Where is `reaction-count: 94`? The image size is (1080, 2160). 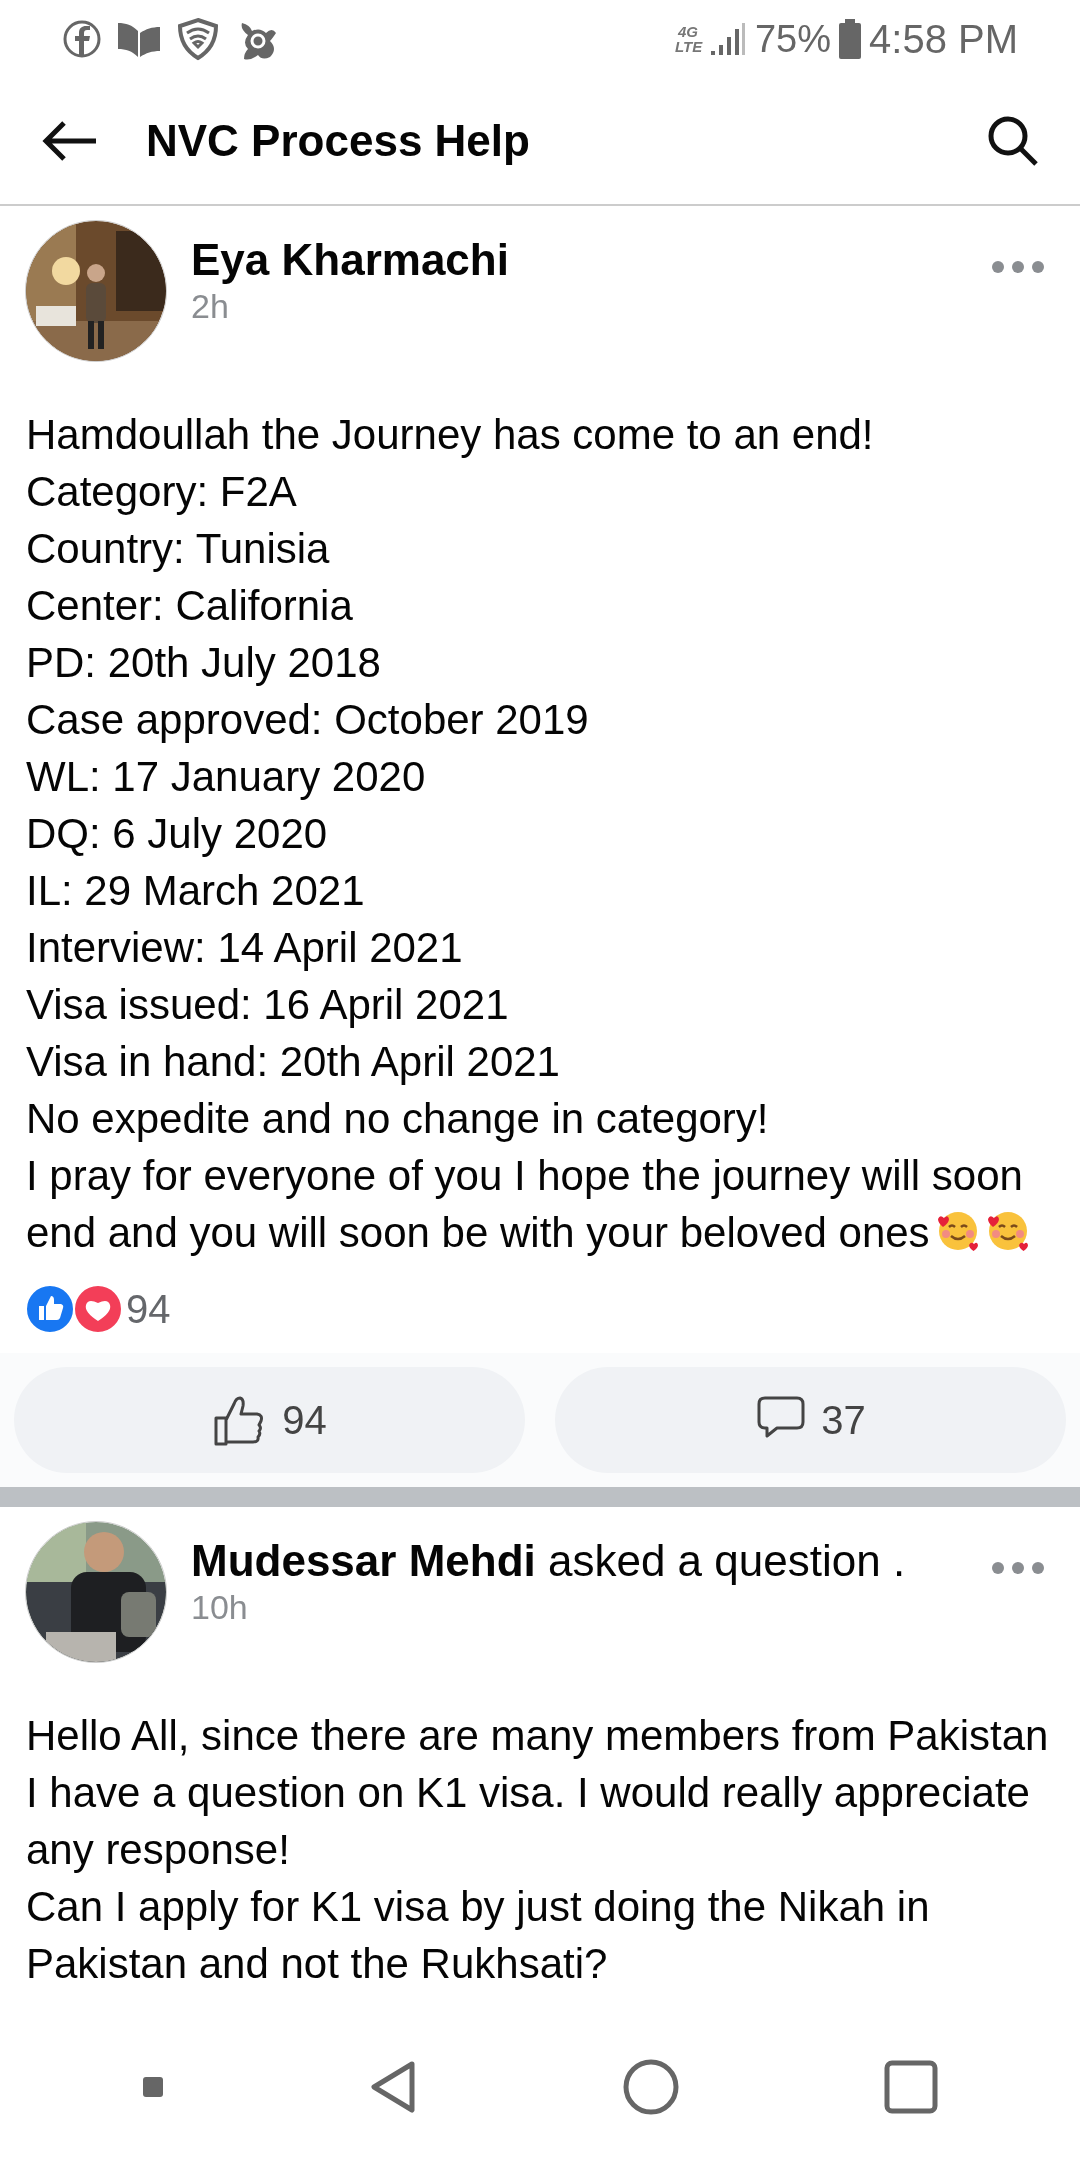 reaction-count: 94 is located at coordinates (148, 1309).